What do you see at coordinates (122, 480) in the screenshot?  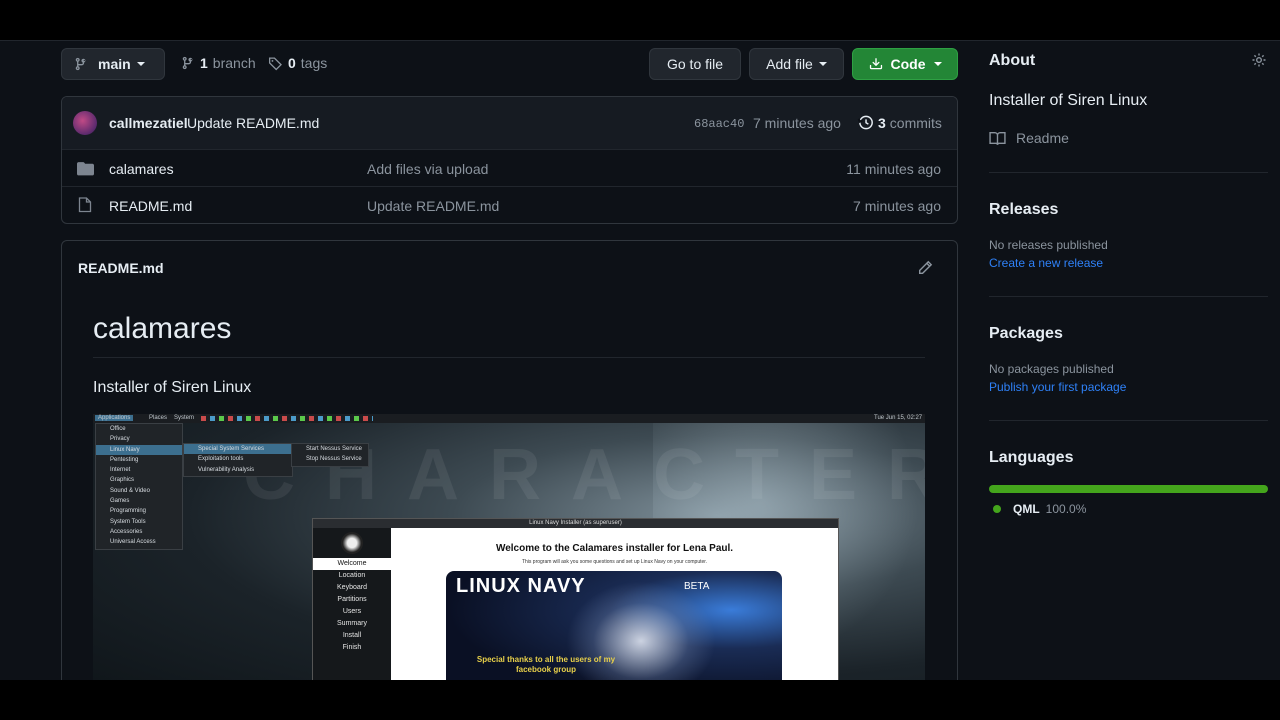 I see `app-menu-item: Graphics` at bounding box center [122, 480].